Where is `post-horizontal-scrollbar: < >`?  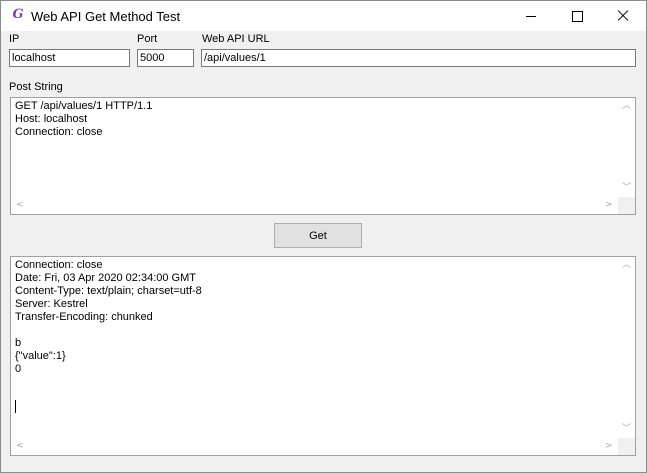
post-horizontal-scrollbar: < > is located at coordinates (314, 205).